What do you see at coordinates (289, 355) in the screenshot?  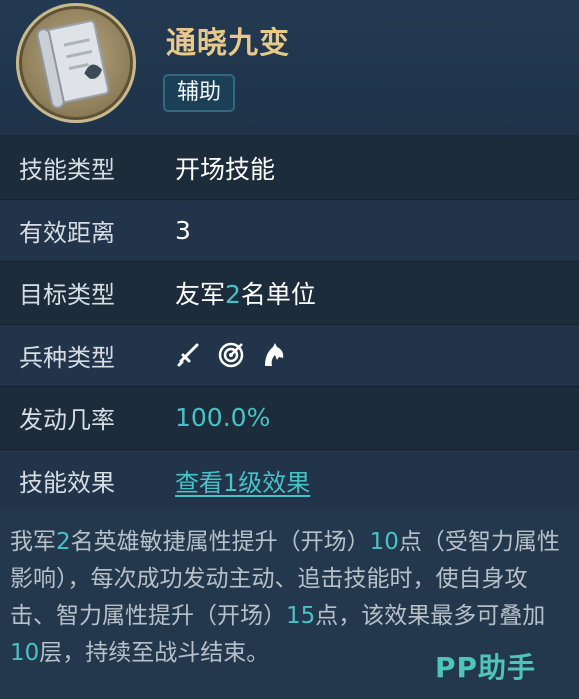 I see `row-troop-types: 兵种类型` at bounding box center [289, 355].